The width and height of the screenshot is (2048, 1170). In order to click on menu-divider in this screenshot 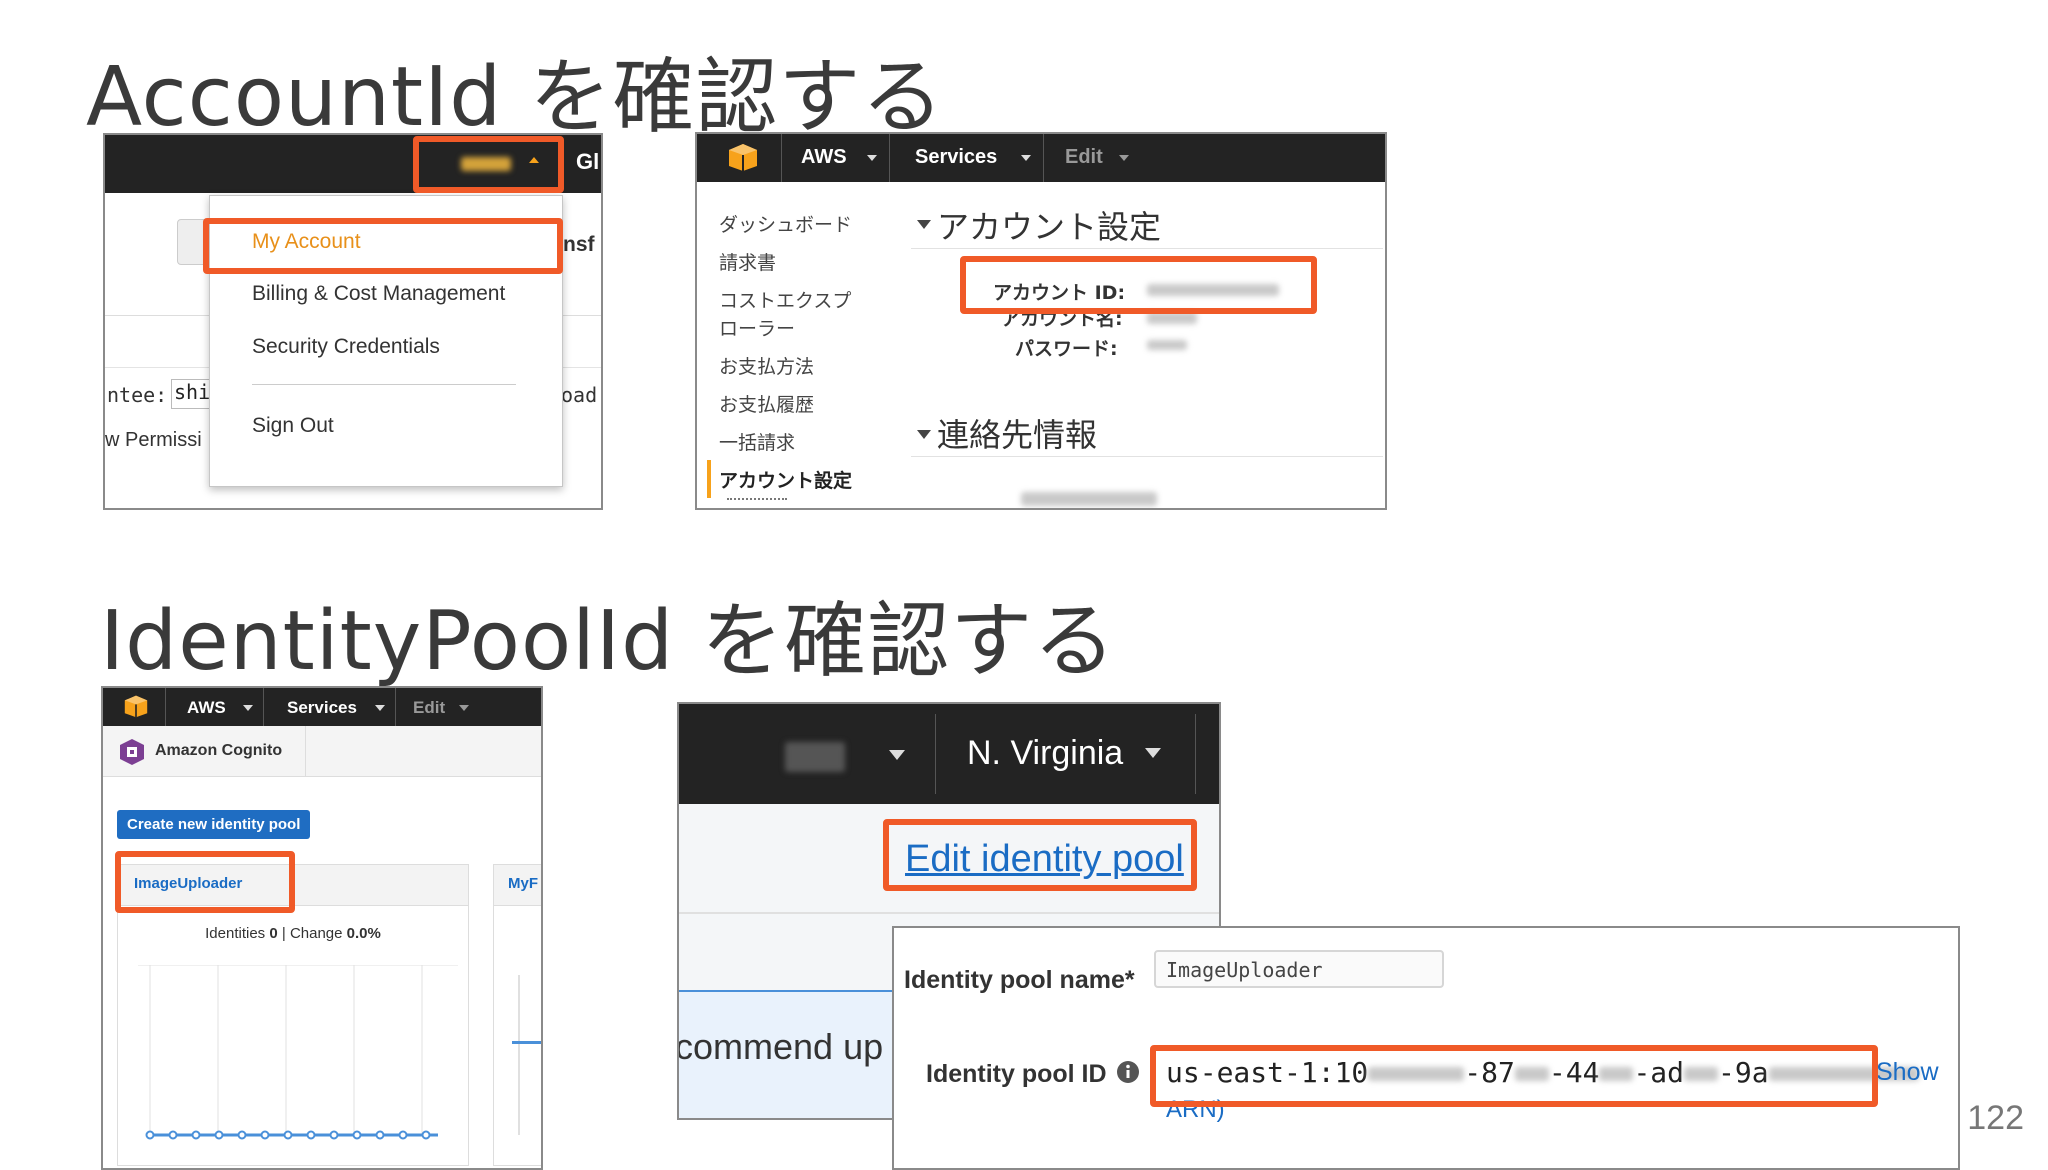, I will do `click(384, 384)`.